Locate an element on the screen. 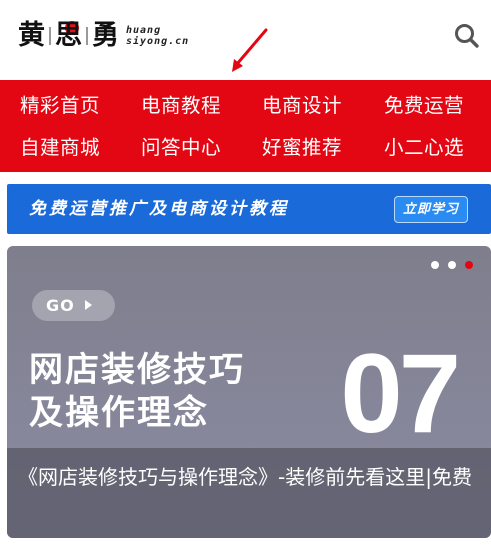  promo-text: 免费运营推广及电商设计教程 is located at coordinates (159, 209).